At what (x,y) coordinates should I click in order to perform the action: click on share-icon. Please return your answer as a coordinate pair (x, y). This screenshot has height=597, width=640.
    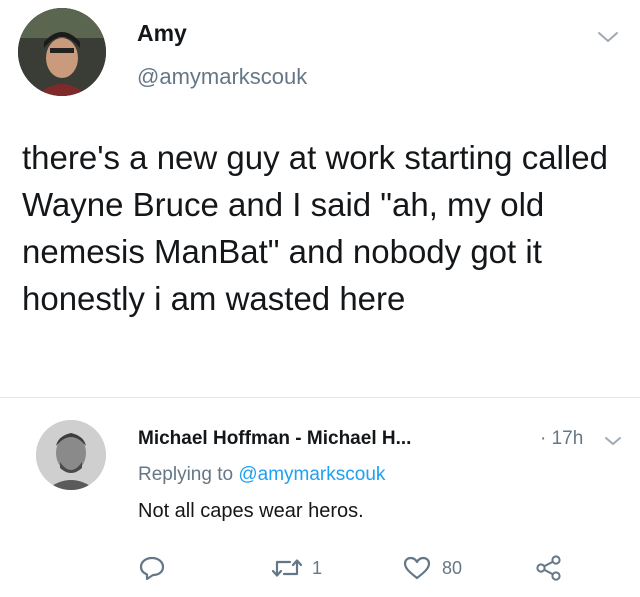
    Looking at the image, I should click on (548, 568).